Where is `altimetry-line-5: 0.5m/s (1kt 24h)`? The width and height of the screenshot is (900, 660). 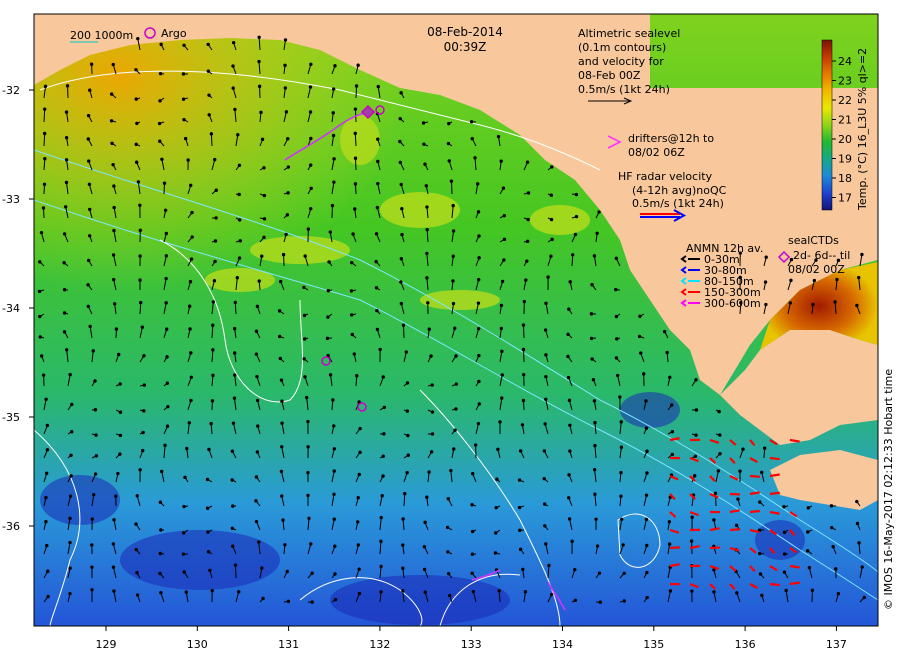
altimetry-line-5: 0.5m/s (1kt 24h) is located at coordinates (624, 89).